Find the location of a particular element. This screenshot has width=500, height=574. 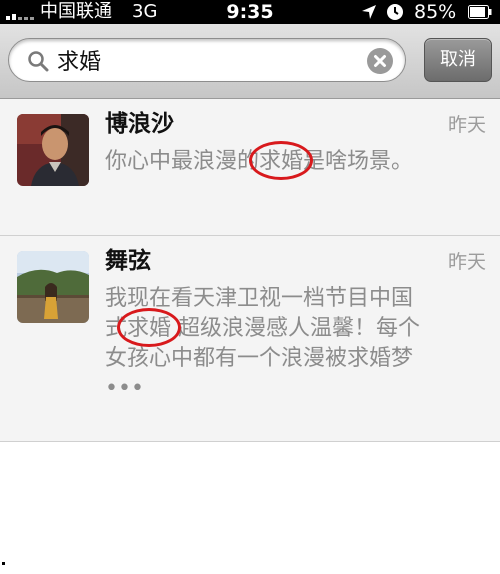

search-field is located at coordinates (207, 60).